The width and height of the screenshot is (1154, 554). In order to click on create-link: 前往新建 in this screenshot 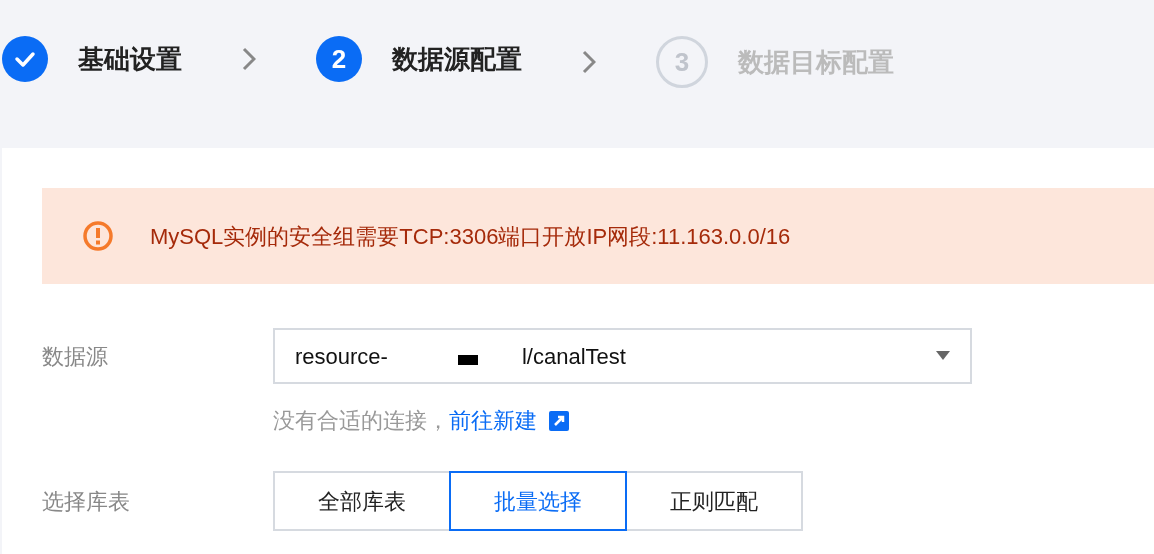, I will do `click(493, 420)`.